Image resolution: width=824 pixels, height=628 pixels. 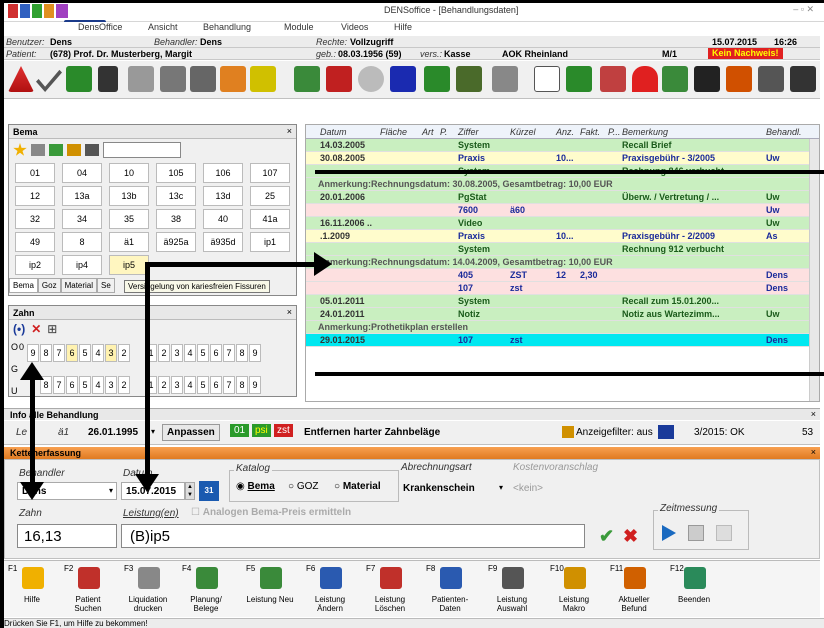 What do you see at coordinates (38, 150) in the screenshot?
I see `eraser-icon` at bounding box center [38, 150].